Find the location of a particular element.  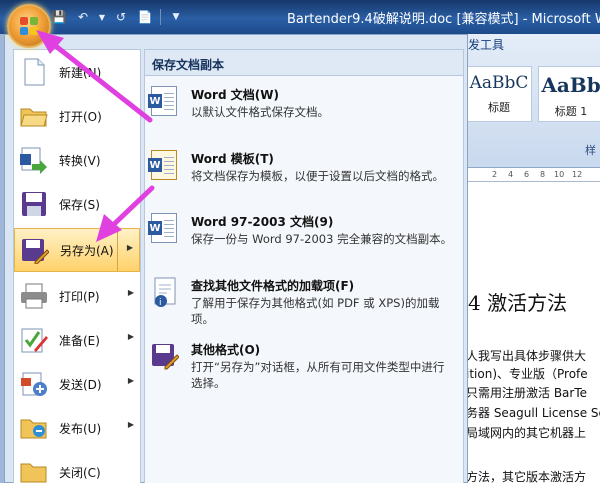

menu-item-prepare: 准备(E) ▶ is located at coordinates (77, 340).